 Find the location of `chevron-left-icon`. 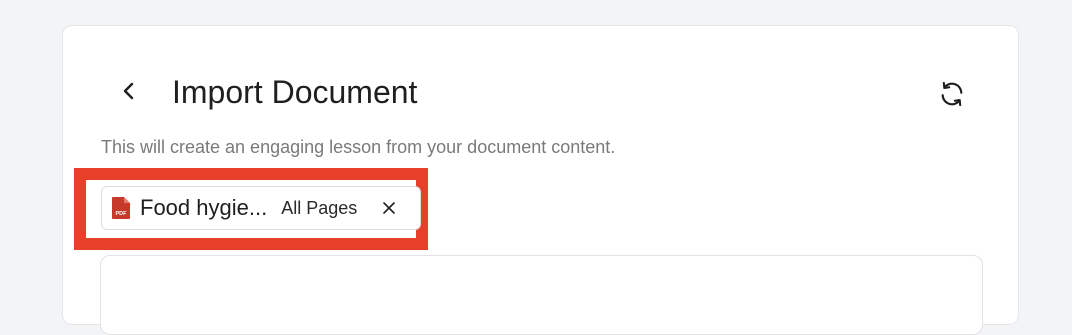

chevron-left-icon is located at coordinates (128, 91).